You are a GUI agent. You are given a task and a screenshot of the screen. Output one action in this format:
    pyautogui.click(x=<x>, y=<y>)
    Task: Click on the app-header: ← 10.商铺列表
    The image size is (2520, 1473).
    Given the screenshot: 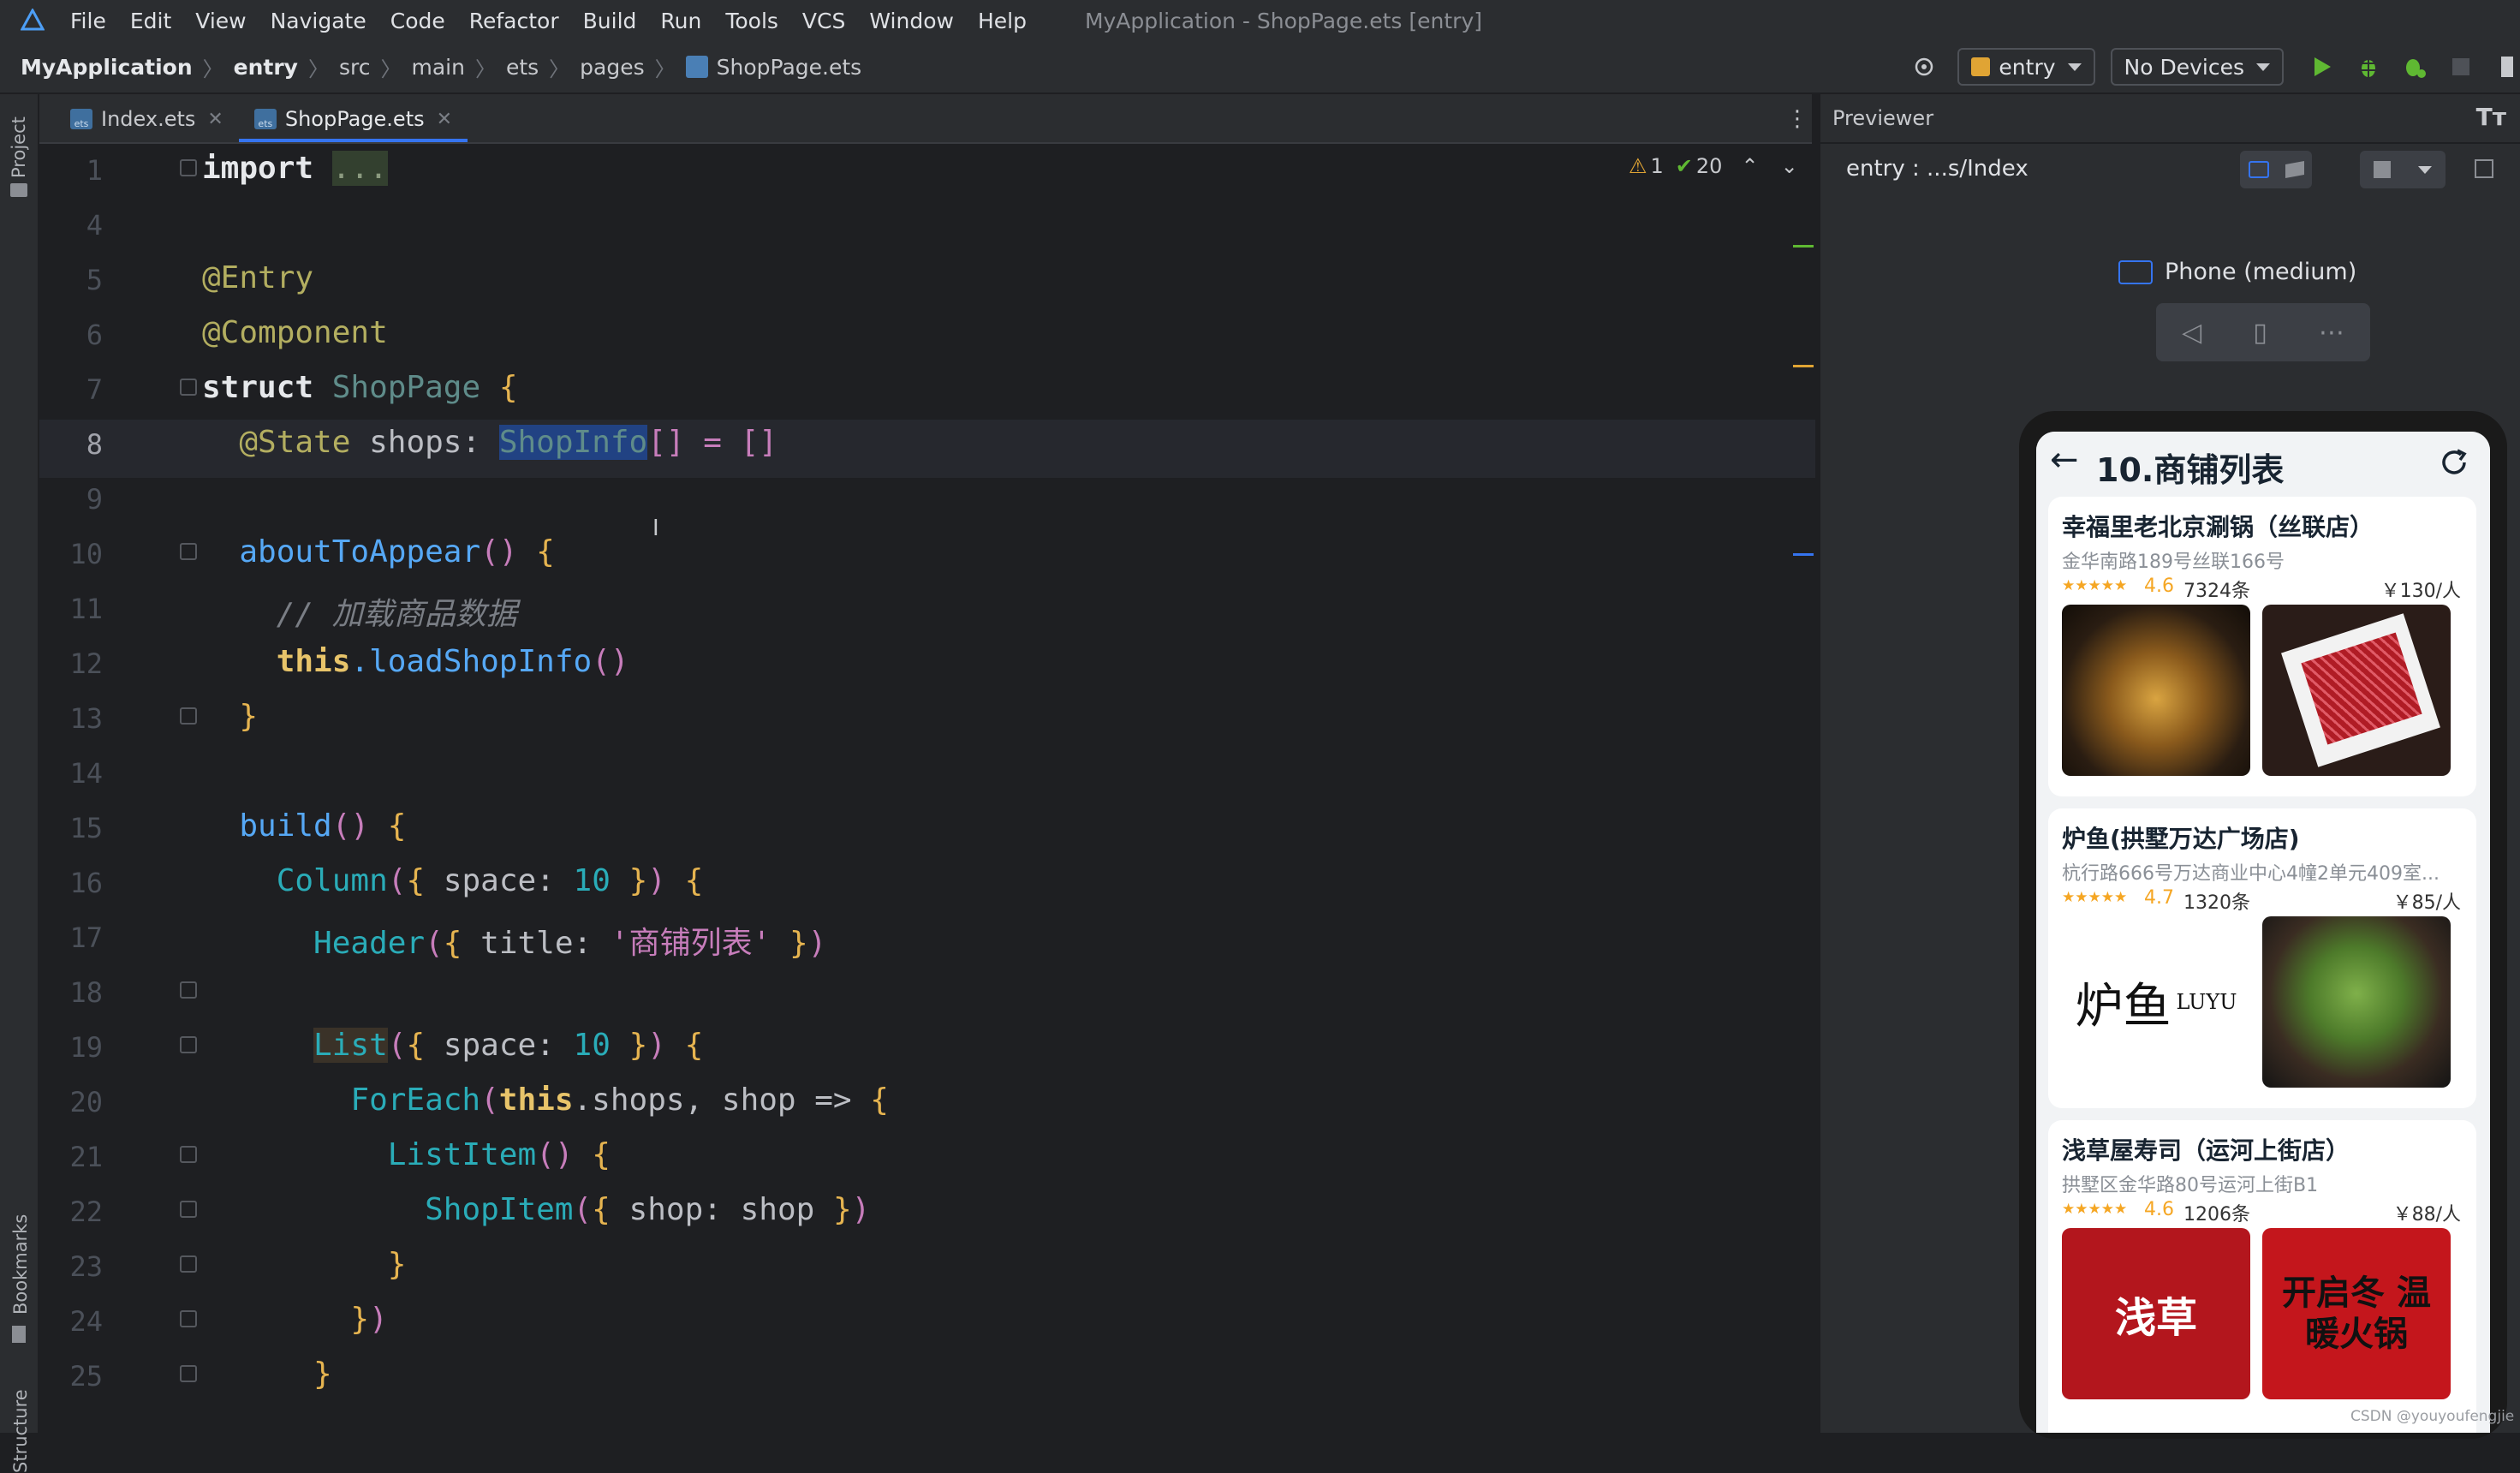 What is the action you would take?
    pyautogui.click(x=2263, y=461)
    